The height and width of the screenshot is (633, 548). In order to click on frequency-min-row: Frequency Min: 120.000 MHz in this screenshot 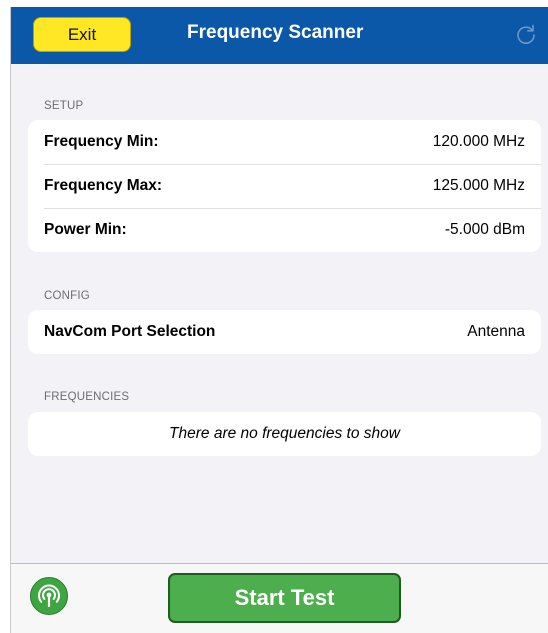, I will do `click(284, 142)`.